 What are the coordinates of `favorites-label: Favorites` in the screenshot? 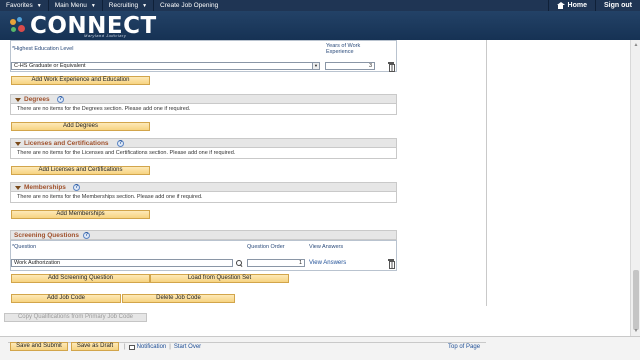 It's located at (19, 5).